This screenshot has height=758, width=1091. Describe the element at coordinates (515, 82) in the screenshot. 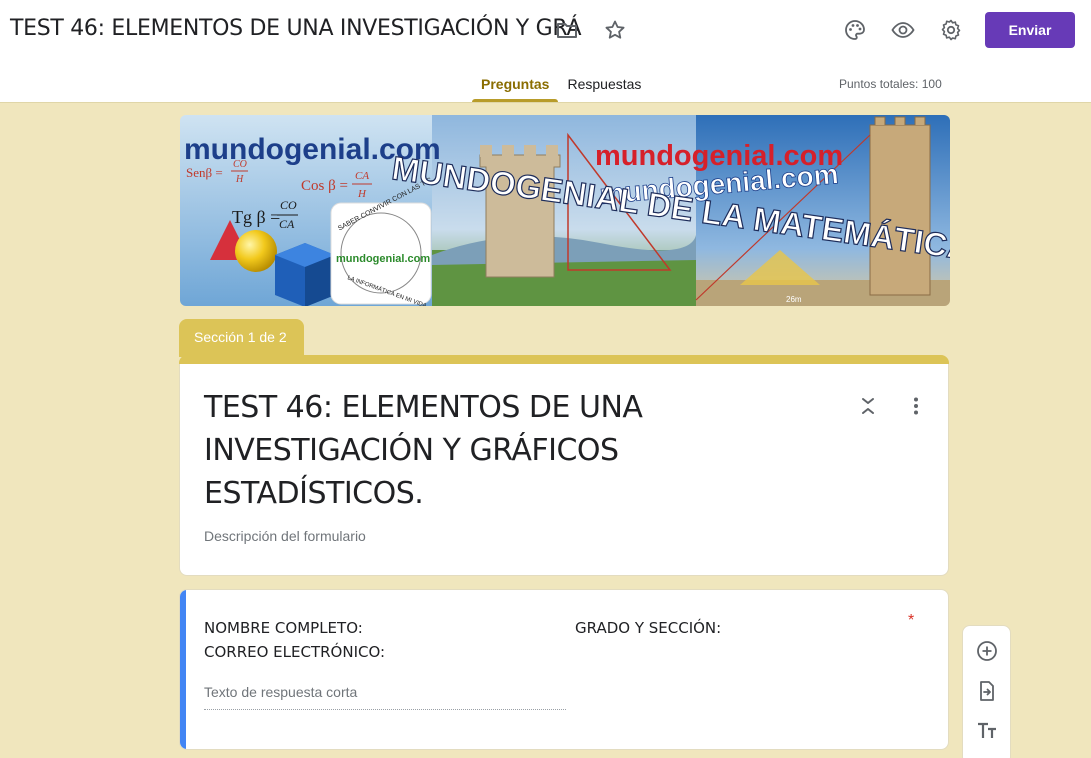

I see `tab-questions: Preguntas` at that location.